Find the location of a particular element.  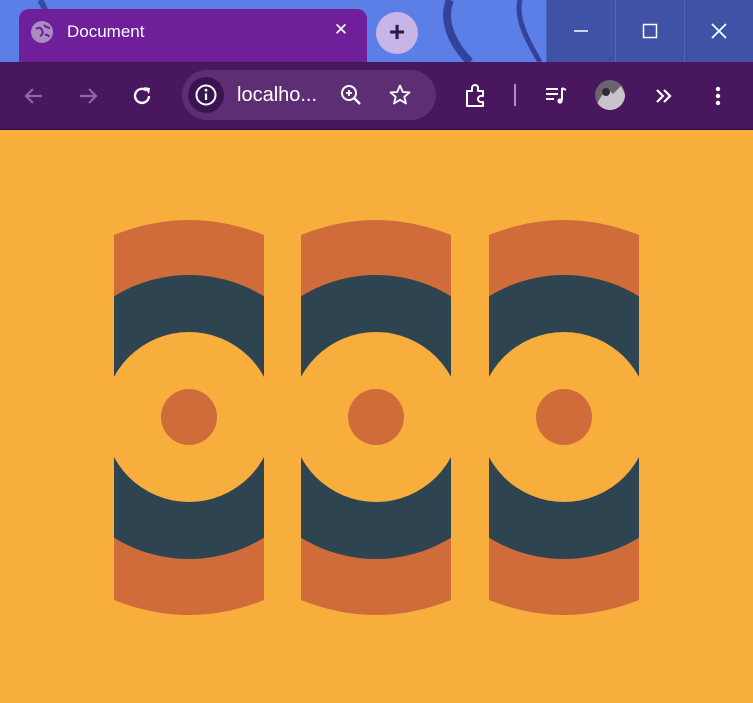

maximize-icon is located at coordinates (650, 31).